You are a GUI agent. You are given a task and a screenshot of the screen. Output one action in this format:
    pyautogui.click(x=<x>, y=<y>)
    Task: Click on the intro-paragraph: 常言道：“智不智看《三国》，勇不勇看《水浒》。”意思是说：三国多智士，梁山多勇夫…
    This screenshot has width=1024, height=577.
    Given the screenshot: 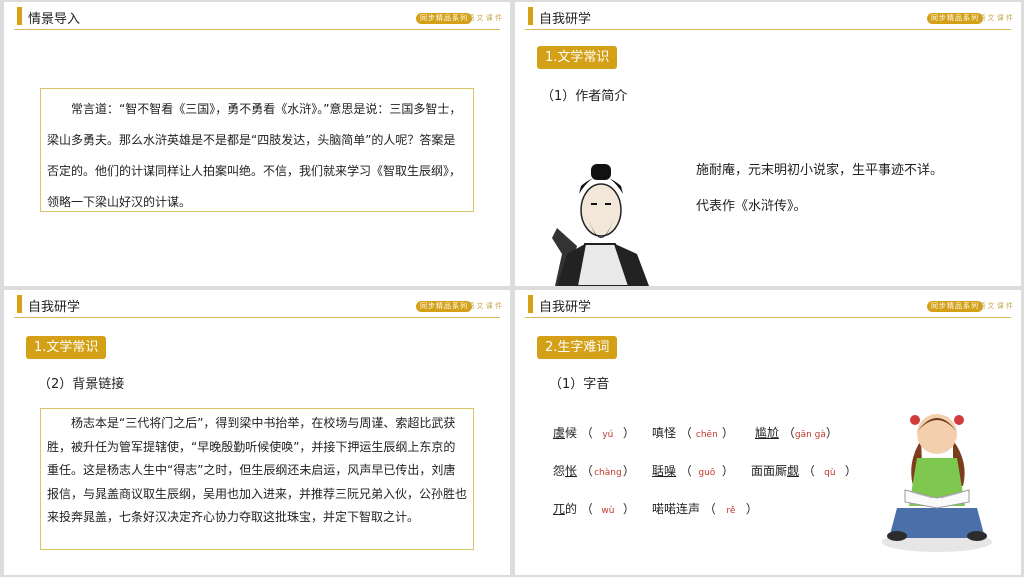 What is the action you would take?
    pyautogui.click(x=254, y=155)
    